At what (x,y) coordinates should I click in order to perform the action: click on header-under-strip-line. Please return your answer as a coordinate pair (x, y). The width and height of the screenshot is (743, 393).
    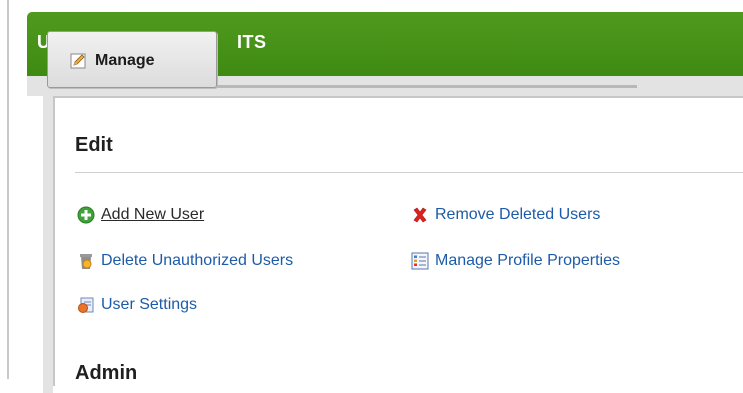
    Looking at the image, I should click on (412, 86).